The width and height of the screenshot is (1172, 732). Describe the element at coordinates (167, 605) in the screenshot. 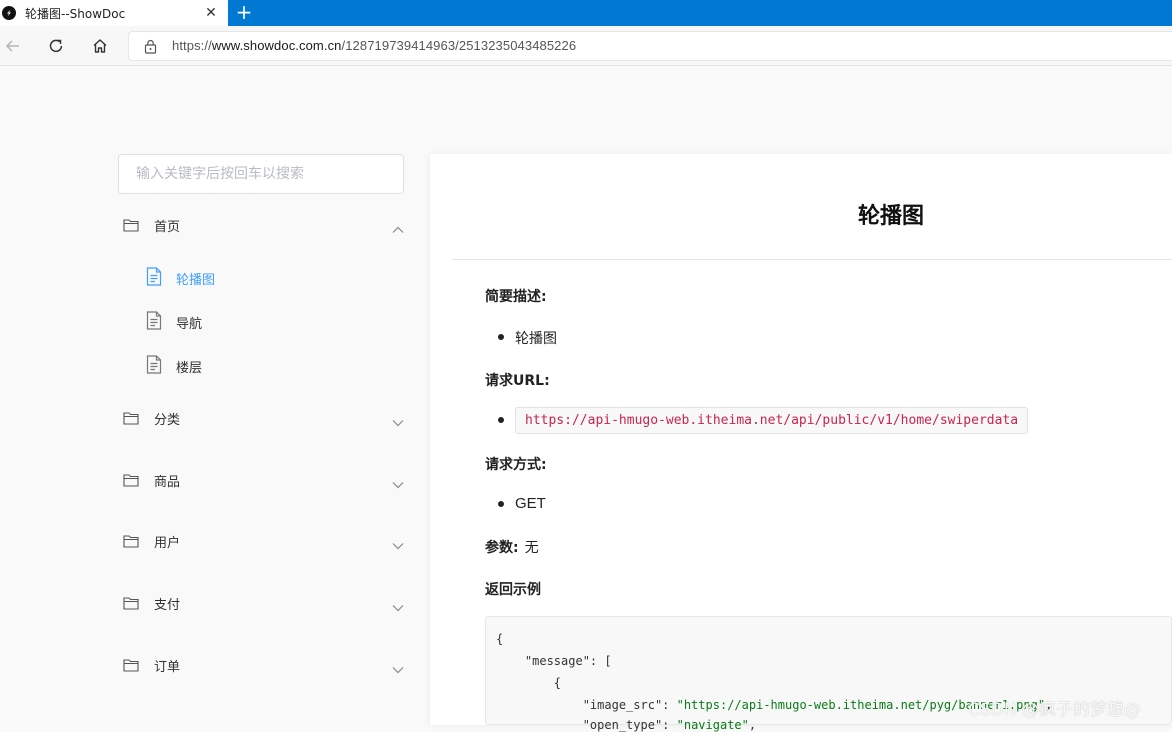

I see `category-label: 支付` at that location.